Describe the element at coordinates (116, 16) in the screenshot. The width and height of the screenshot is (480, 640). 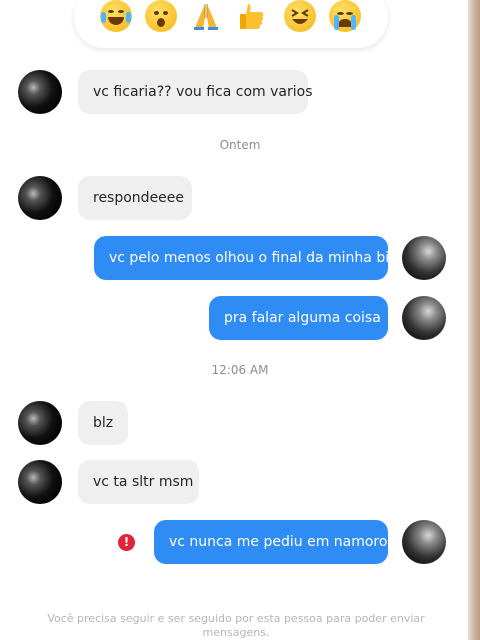
I see `laughing-tears-icon` at that location.